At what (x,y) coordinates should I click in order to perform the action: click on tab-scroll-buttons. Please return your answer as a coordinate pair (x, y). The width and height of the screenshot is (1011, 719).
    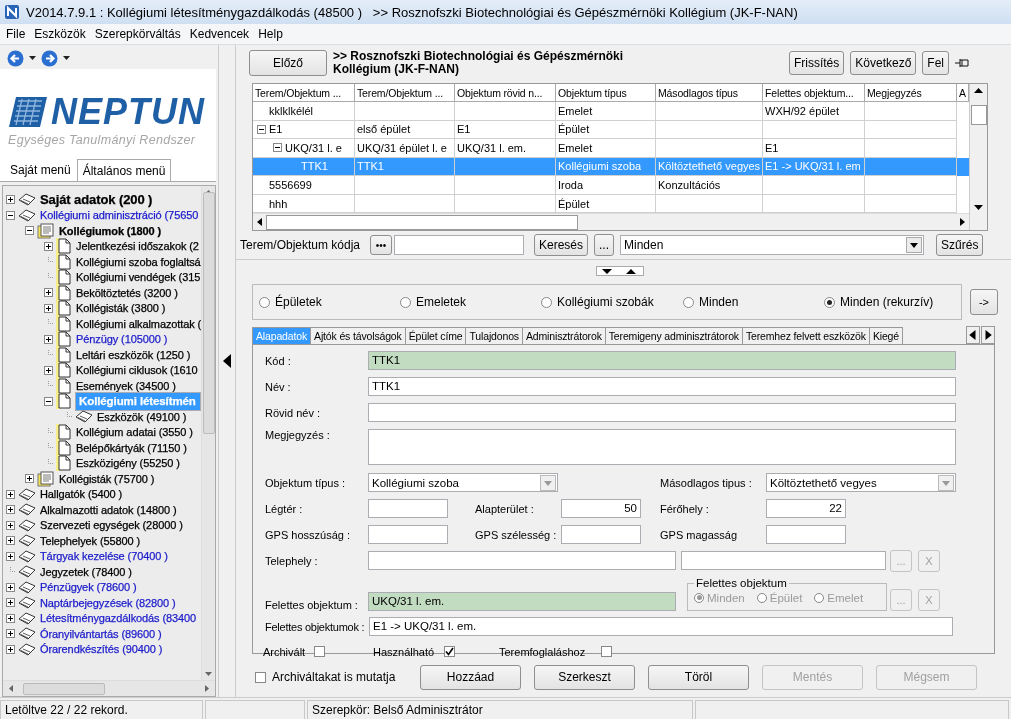
    Looking at the image, I should click on (980, 335).